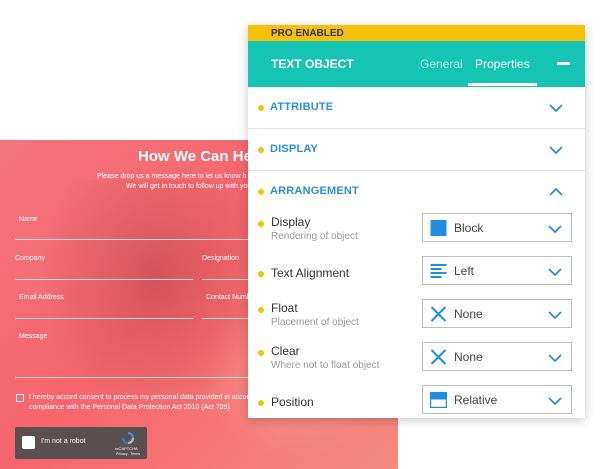  I want to click on tab-properties: Properties, so click(502, 64).